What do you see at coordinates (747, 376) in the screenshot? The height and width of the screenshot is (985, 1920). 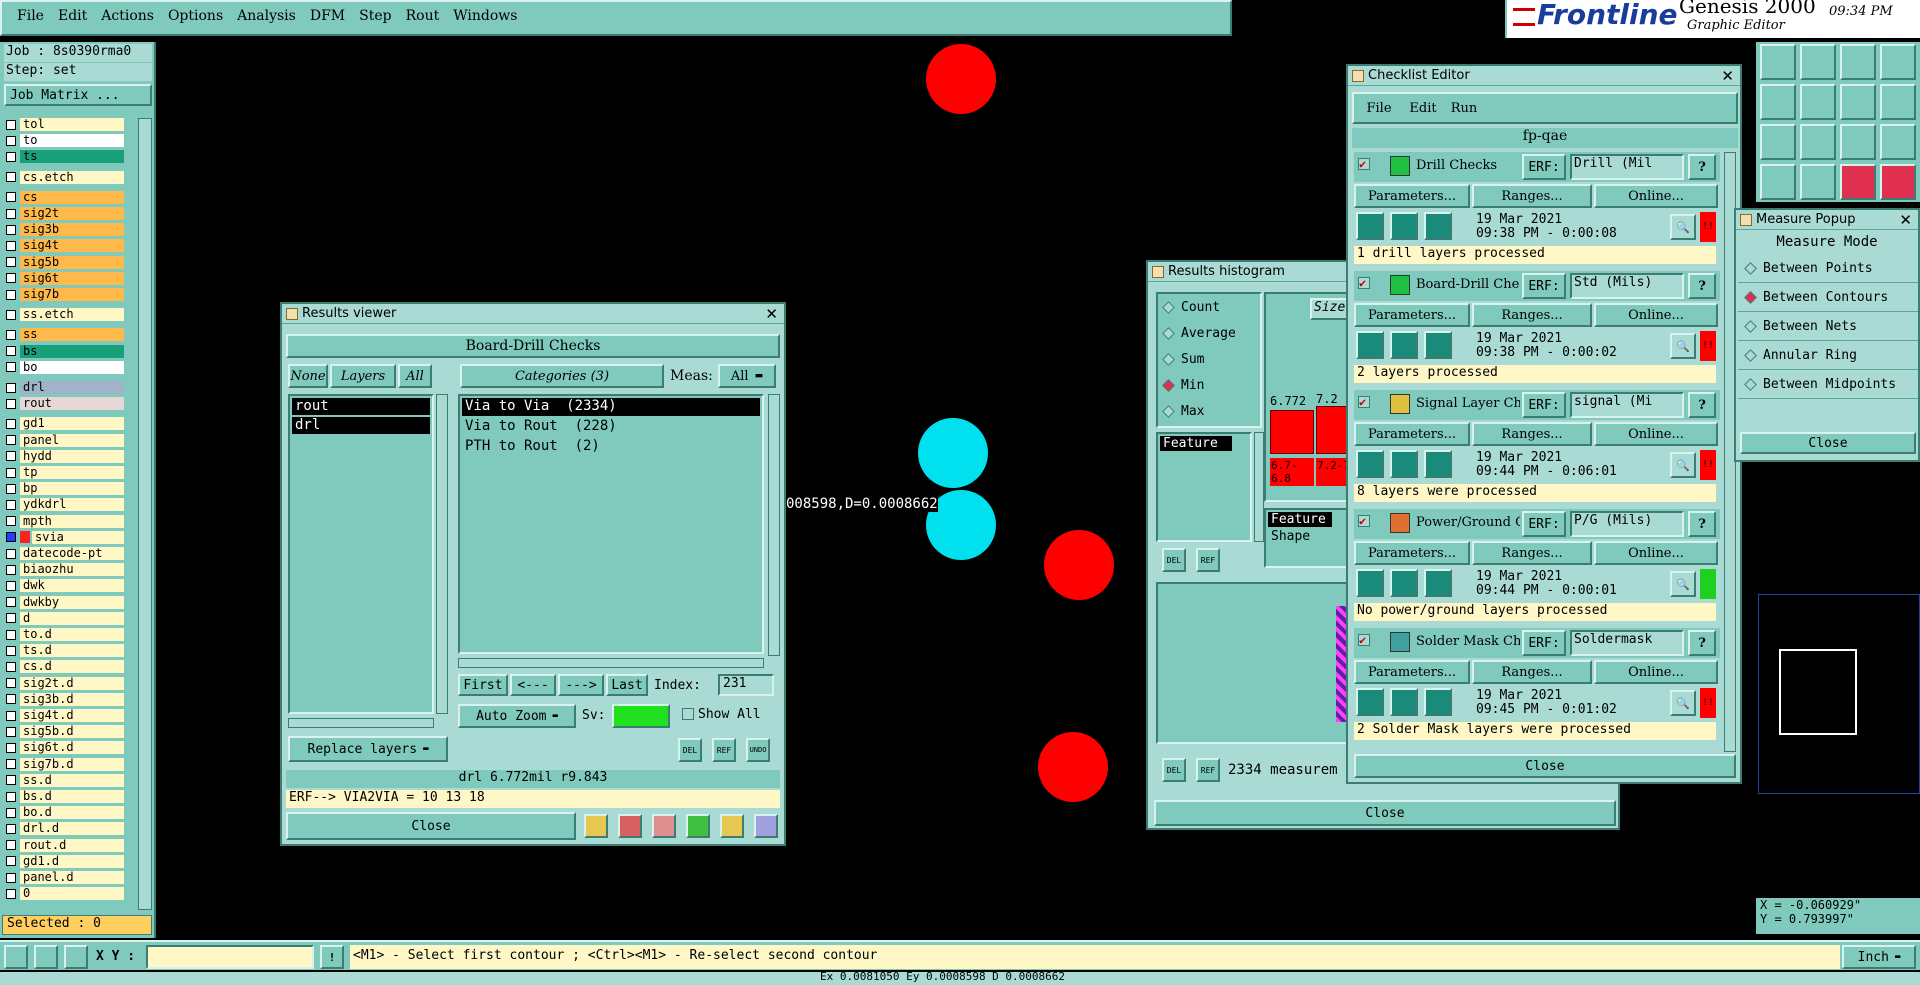 I see `meas-dropdown: All ▬` at bounding box center [747, 376].